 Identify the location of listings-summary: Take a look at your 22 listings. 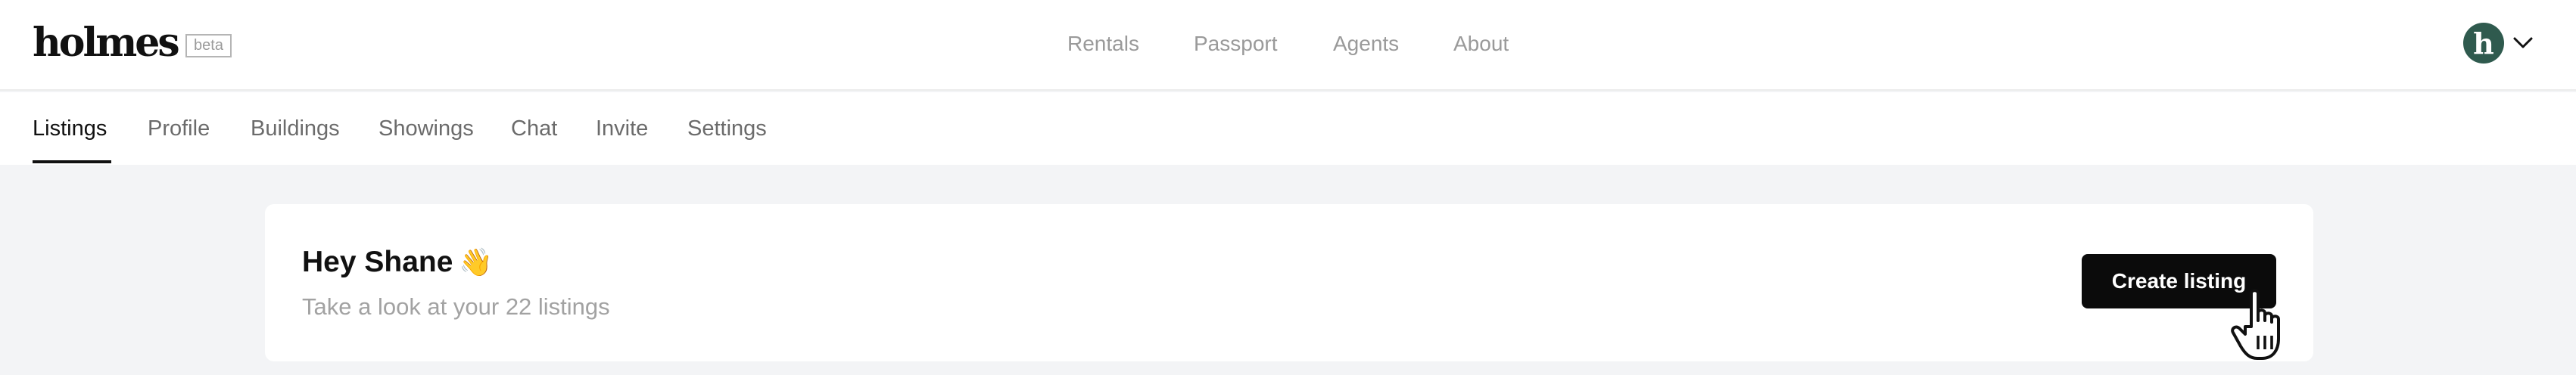
(456, 306).